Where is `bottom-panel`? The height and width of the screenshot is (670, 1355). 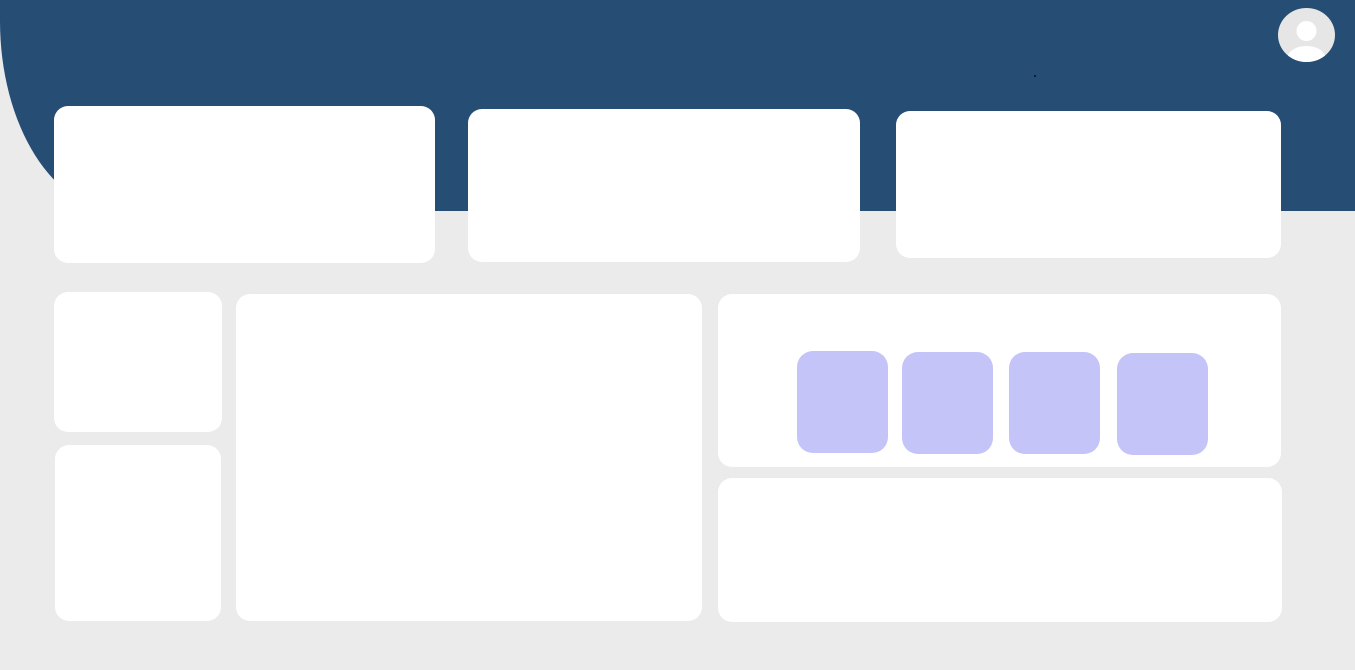
bottom-panel is located at coordinates (1000, 550).